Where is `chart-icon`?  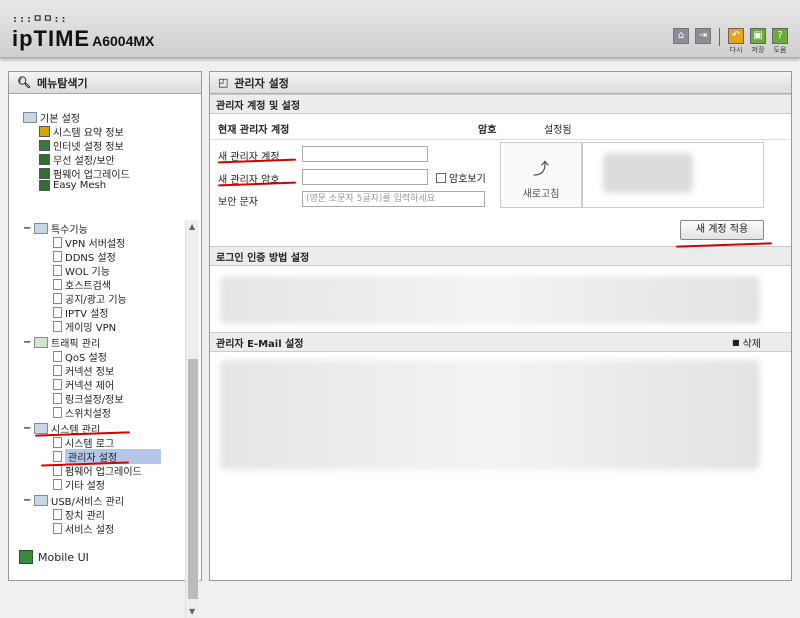
chart-icon is located at coordinates (44, 131).